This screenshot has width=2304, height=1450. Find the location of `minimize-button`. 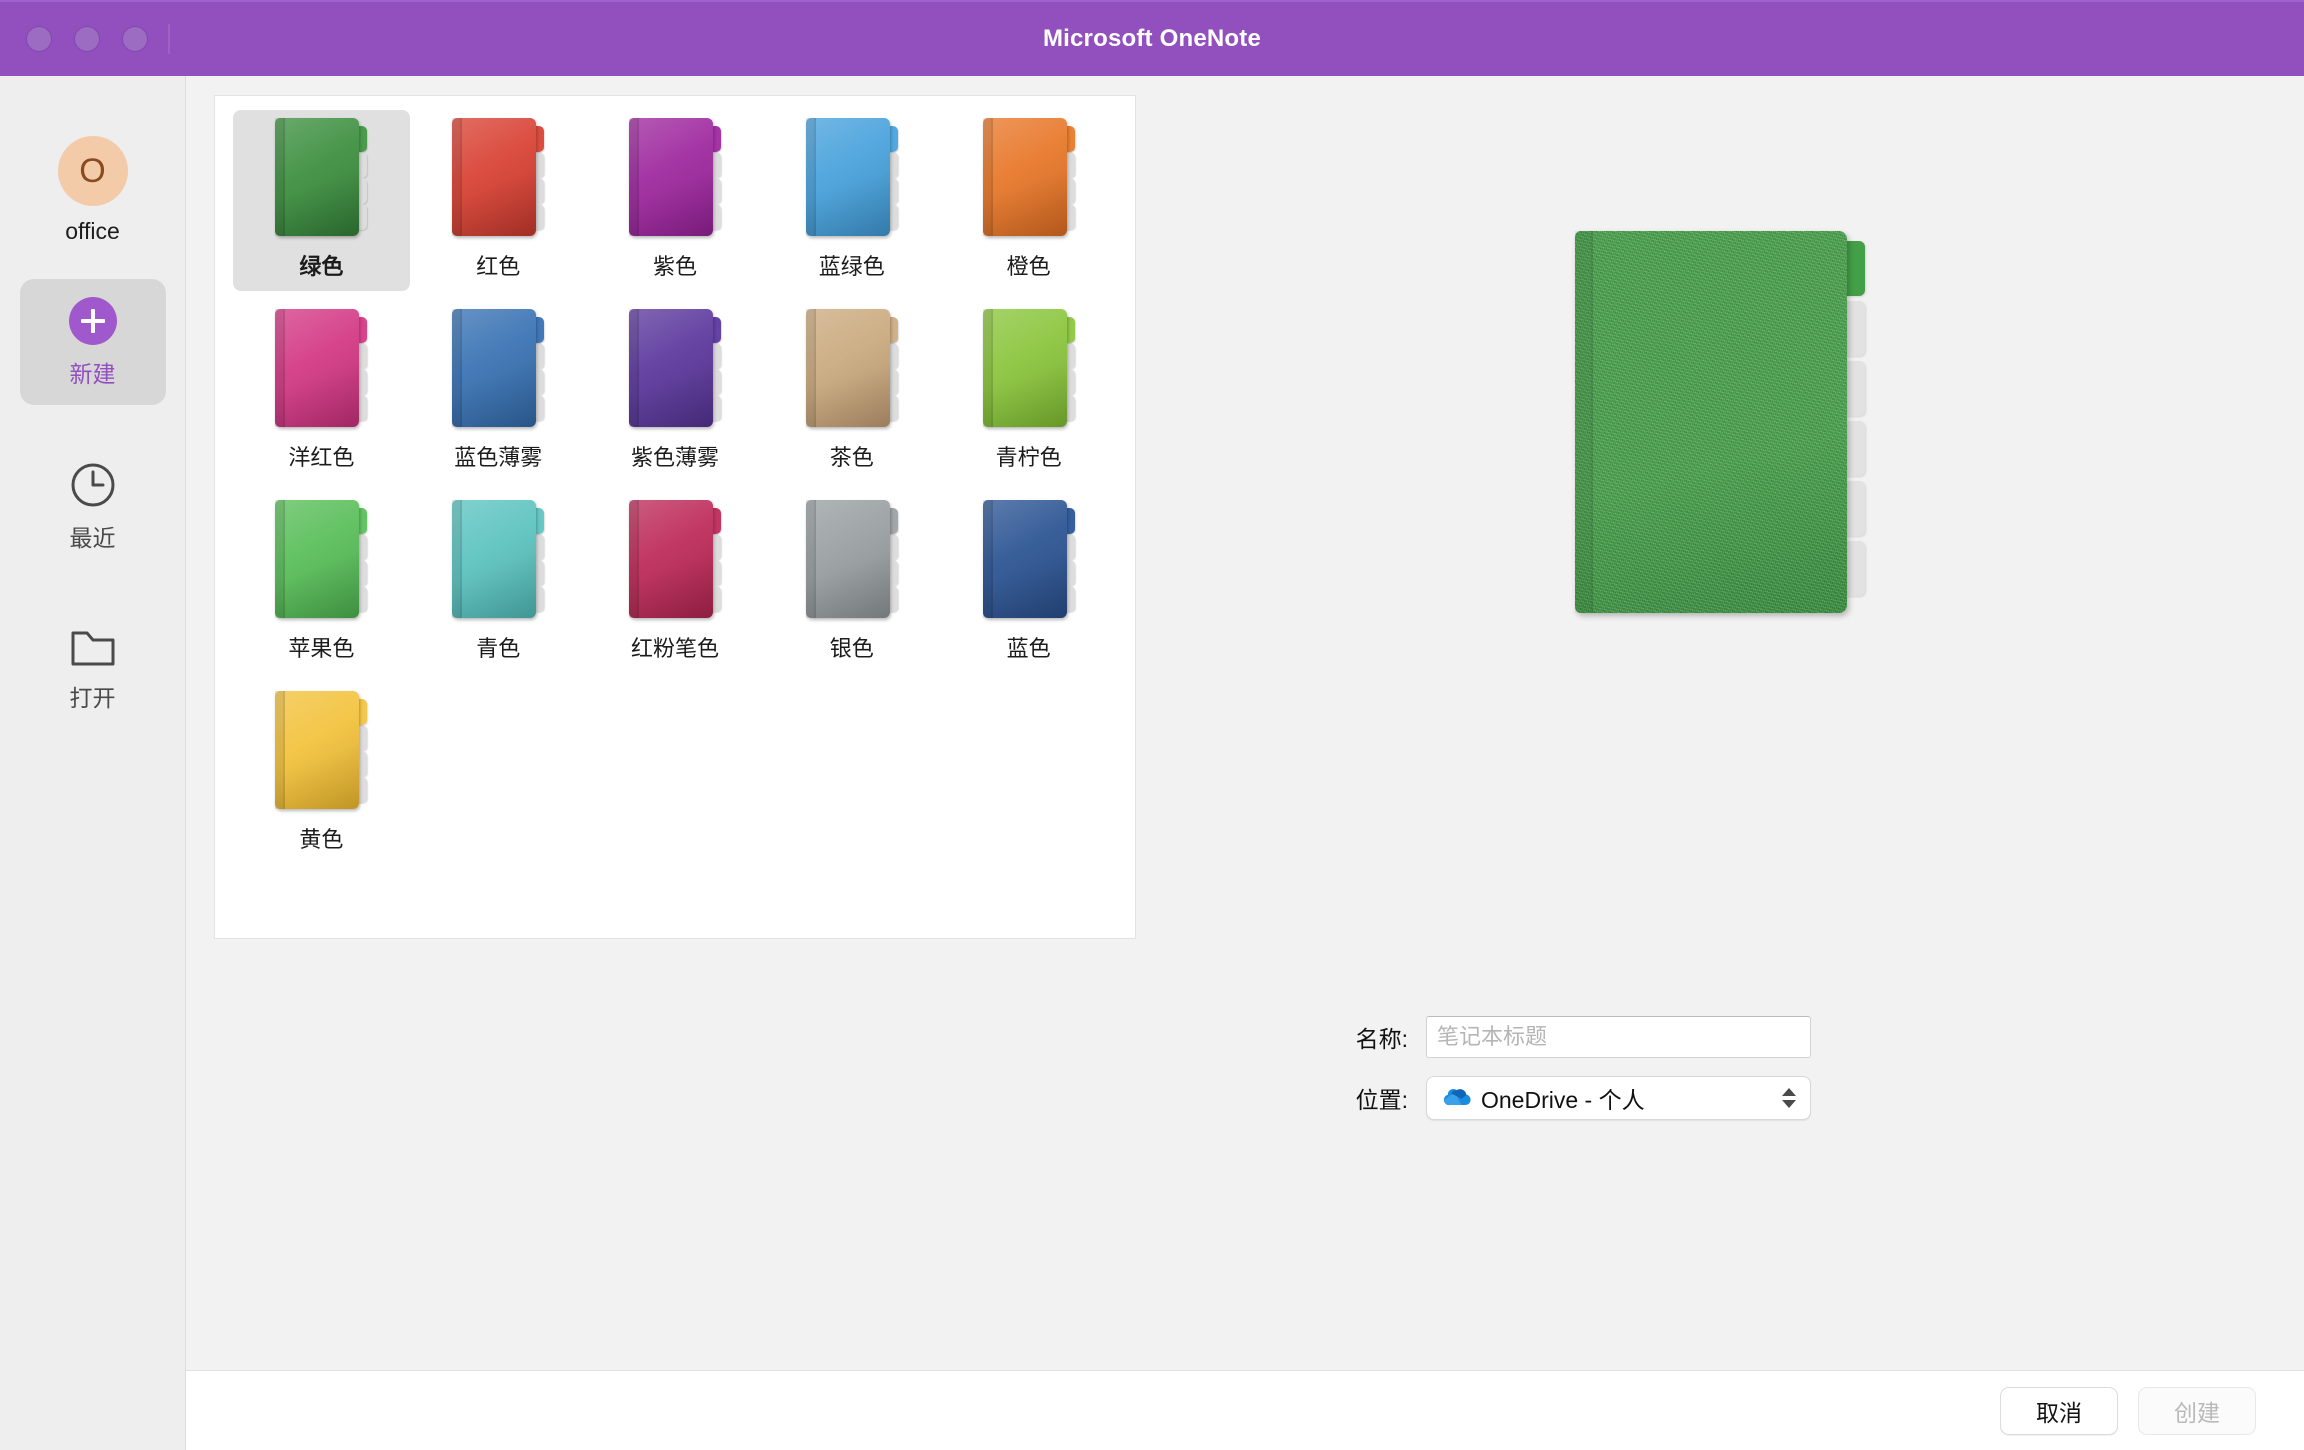

minimize-button is located at coordinates (87, 39).